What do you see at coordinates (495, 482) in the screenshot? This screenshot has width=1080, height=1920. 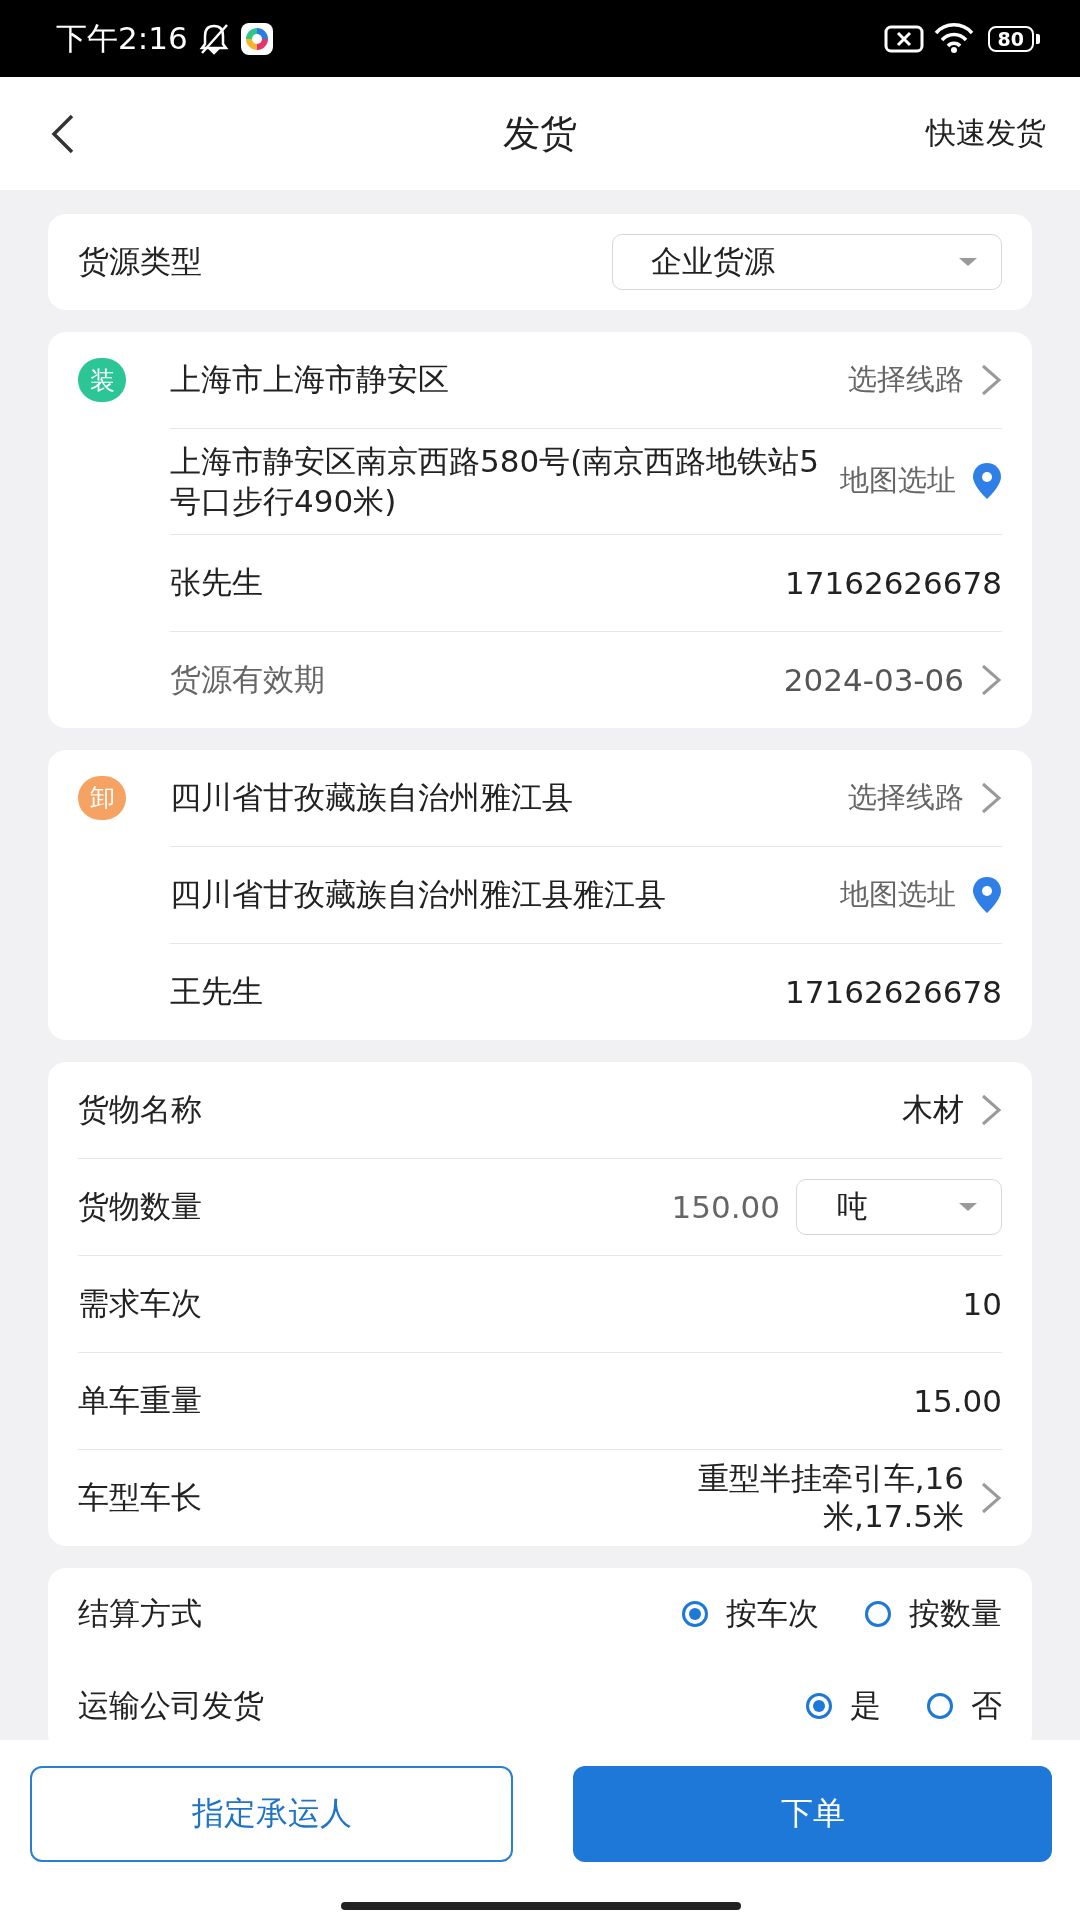 I see `address-text: 上海市静安区南京西路580号(南京西路地铁站5号口步行490米)` at bounding box center [495, 482].